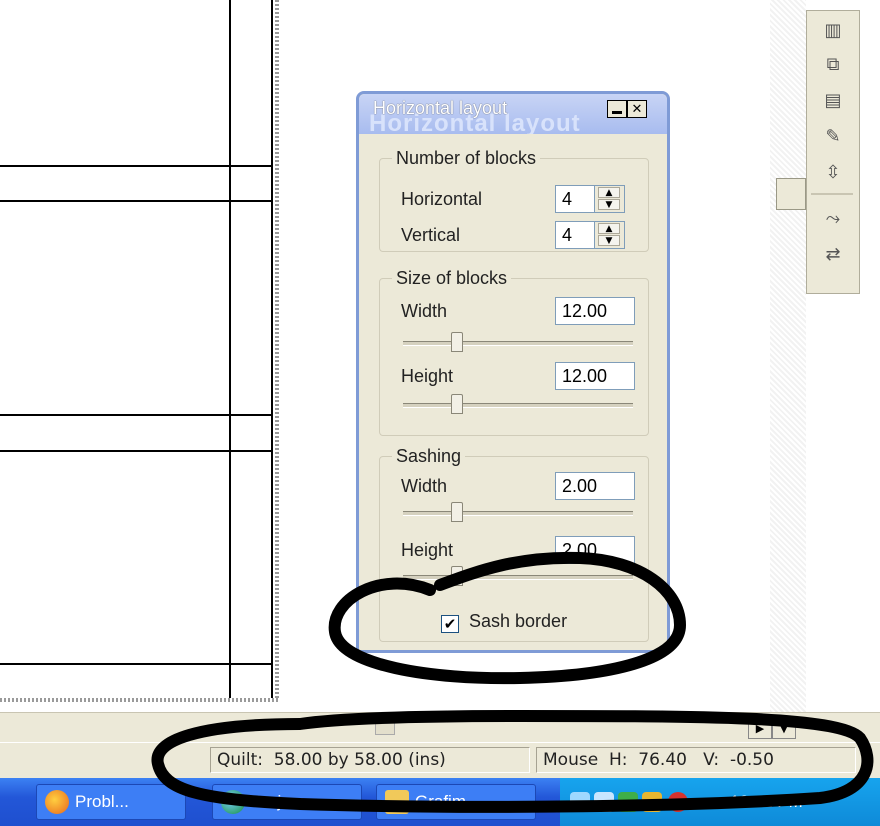 The height and width of the screenshot is (826, 880). Describe the element at coordinates (628, 802) in the screenshot. I see `monitor-icon` at that location.